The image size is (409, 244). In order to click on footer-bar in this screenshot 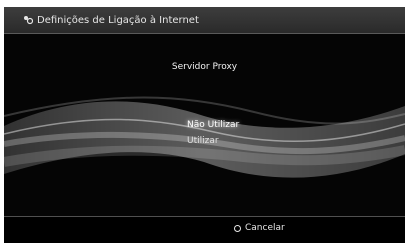, I will do `click(204, 229)`.